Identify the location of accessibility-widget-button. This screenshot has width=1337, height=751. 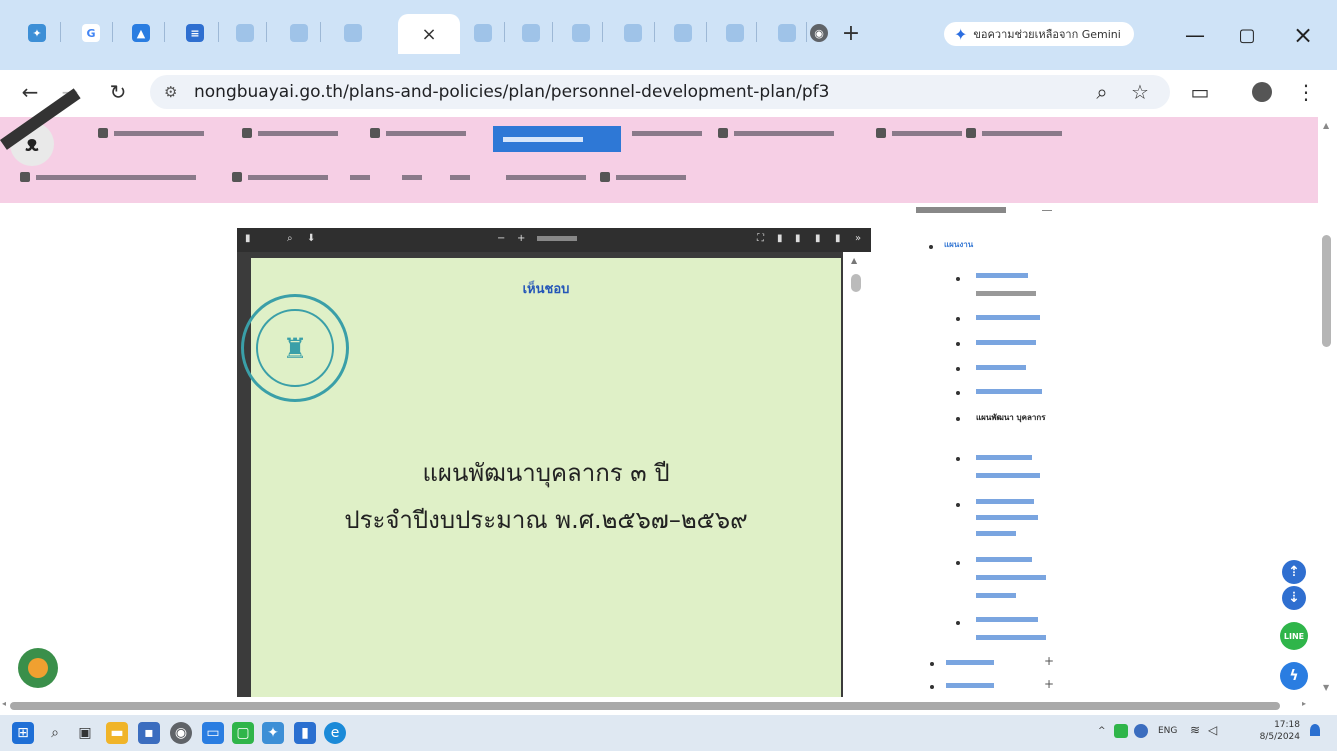
(38, 668).